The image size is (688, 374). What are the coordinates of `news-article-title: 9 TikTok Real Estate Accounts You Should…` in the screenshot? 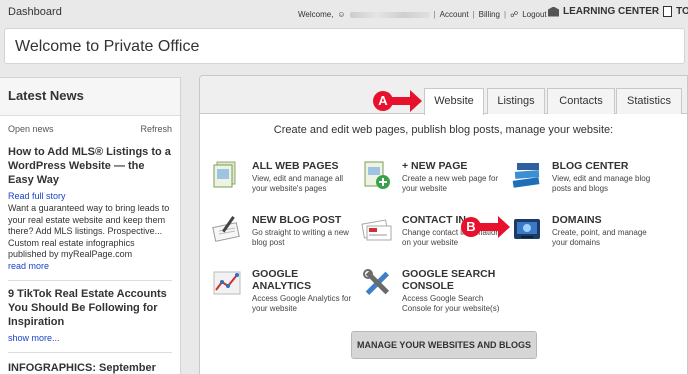 It's located at (90, 308).